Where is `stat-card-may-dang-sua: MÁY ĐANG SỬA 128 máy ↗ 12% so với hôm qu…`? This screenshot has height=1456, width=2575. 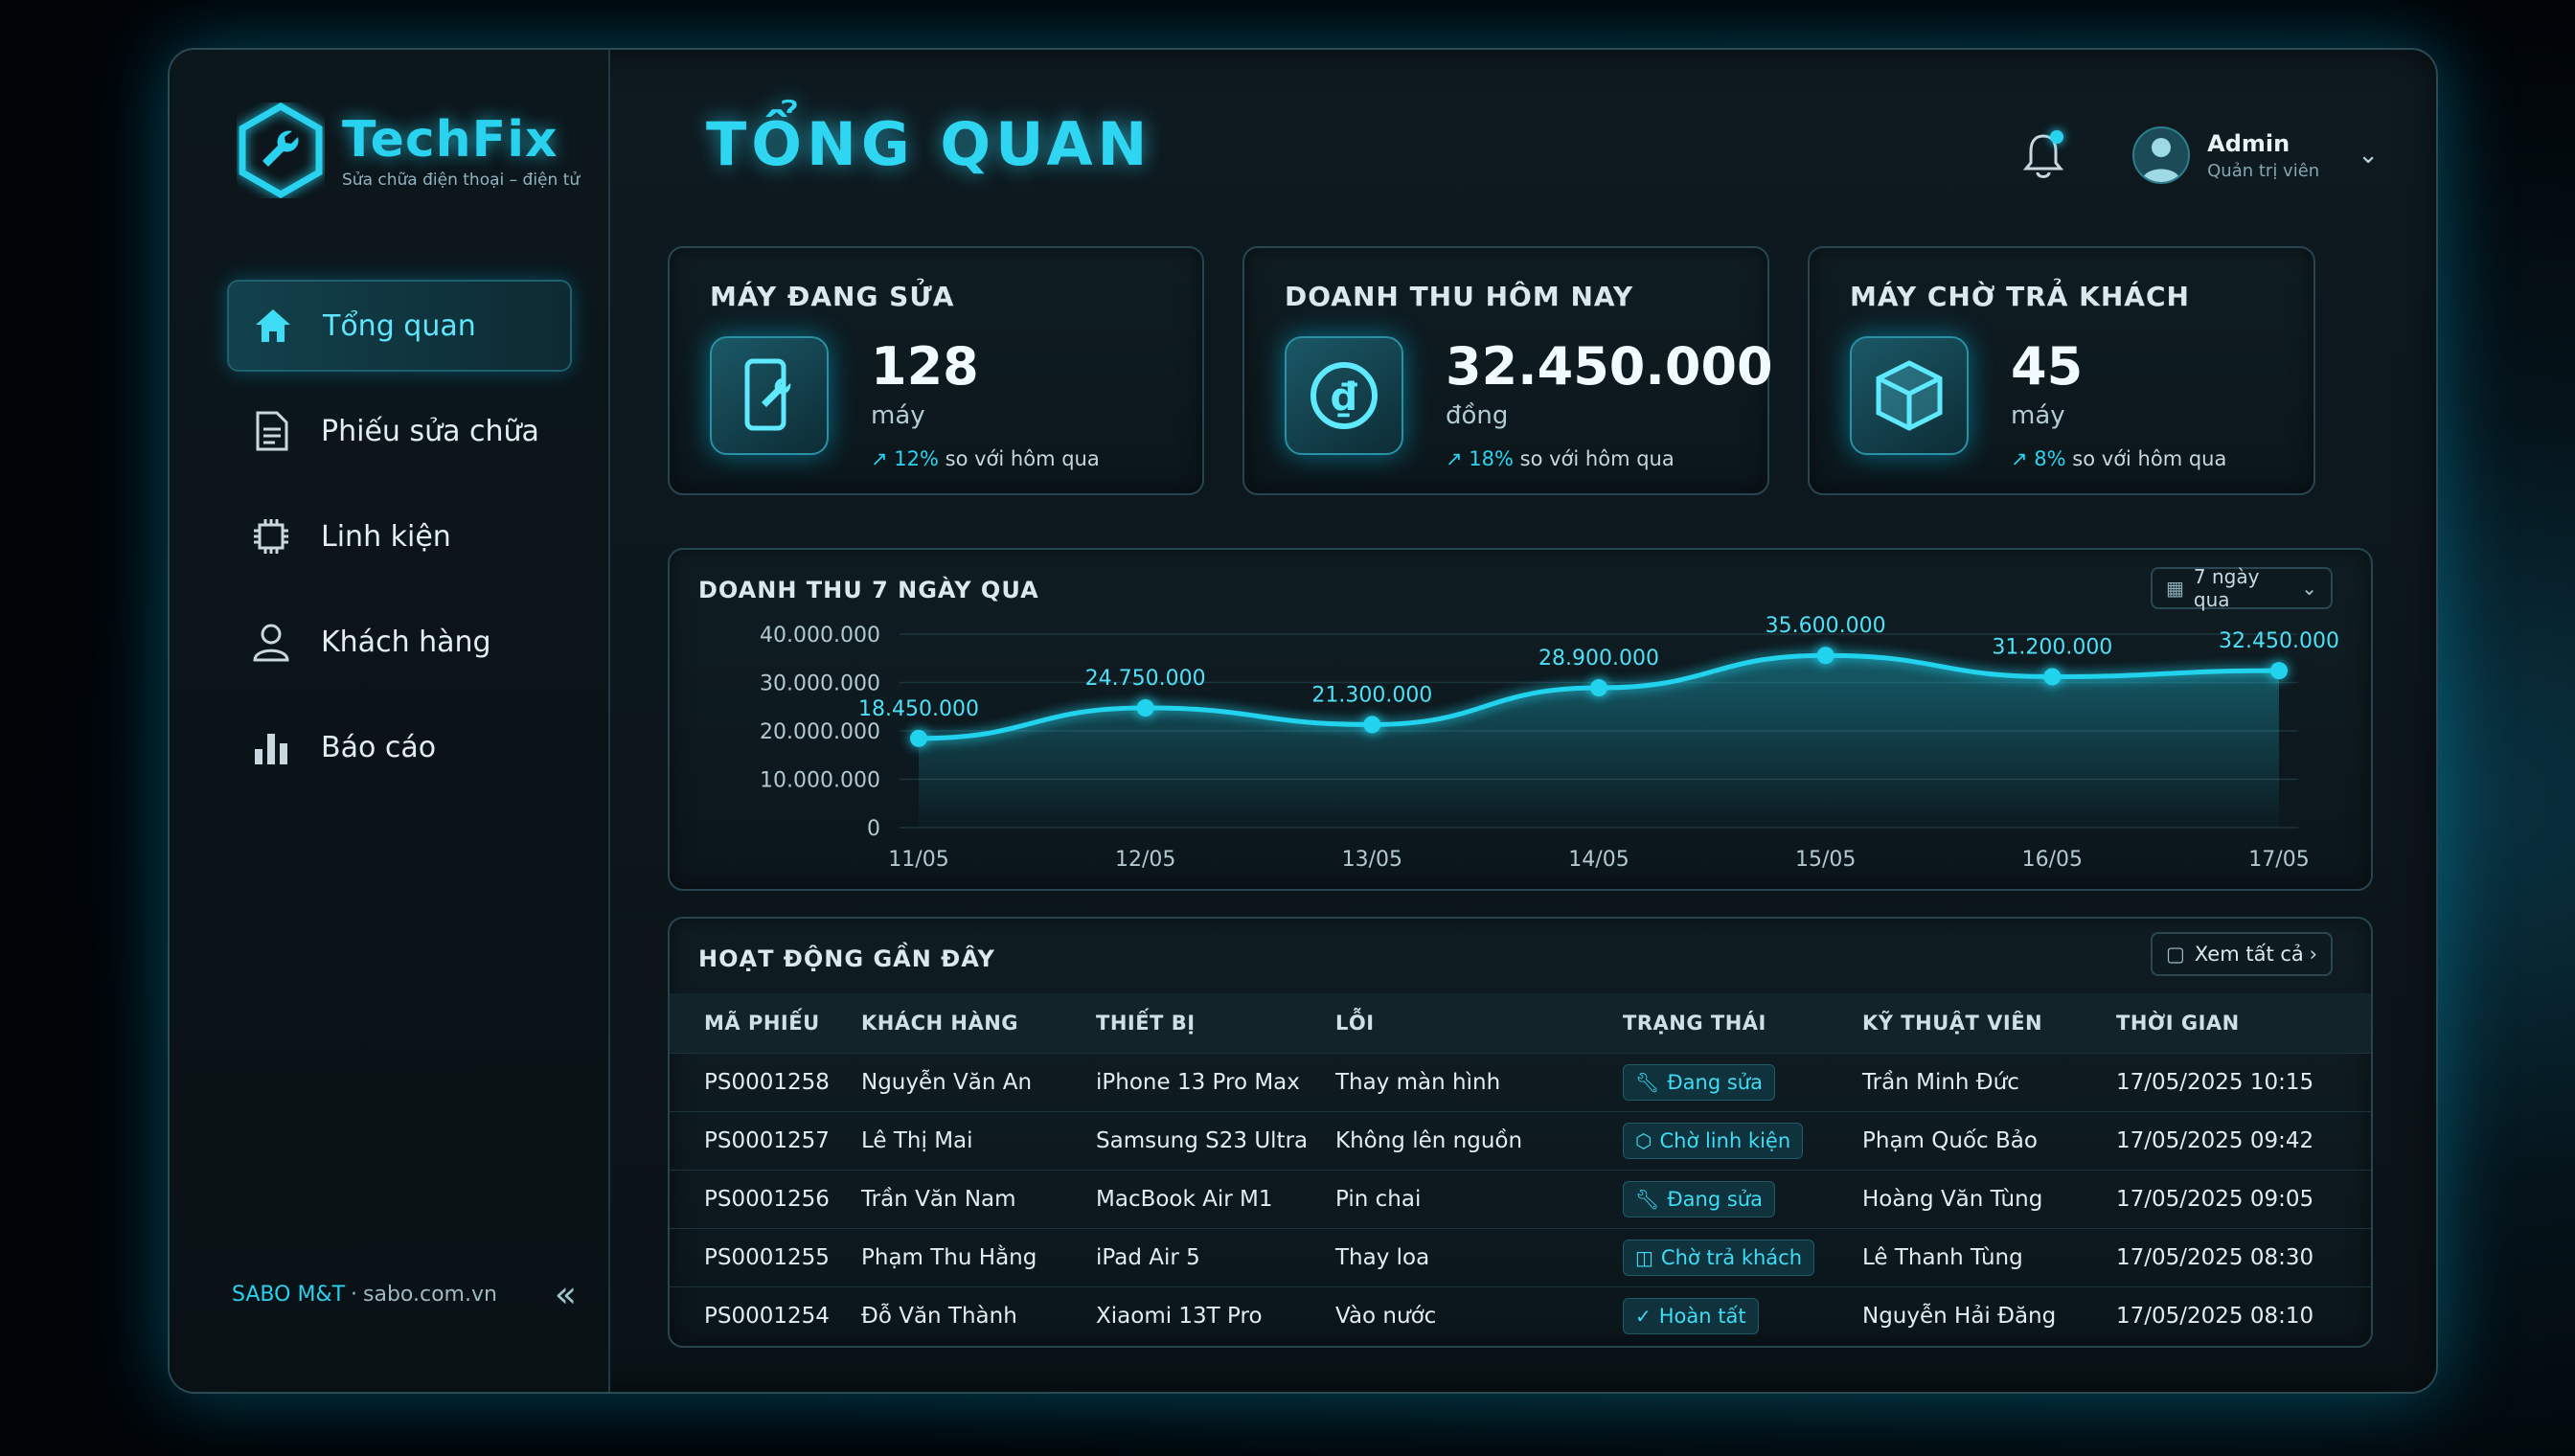
stat-card-may-dang-sua: MÁY ĐANG SỬA 128 máy ↗ 12% so với hôm qu… is located at coordinates (936, 371).